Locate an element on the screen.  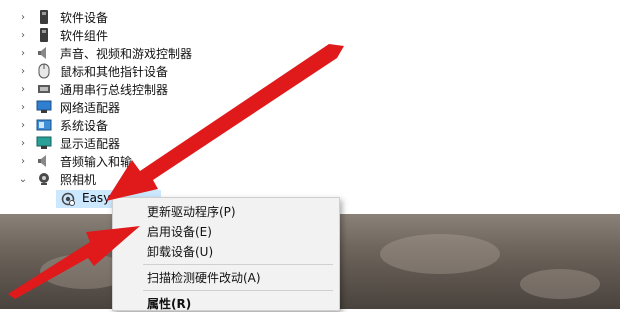
software-component-icon is located at coordinates (44, 35).